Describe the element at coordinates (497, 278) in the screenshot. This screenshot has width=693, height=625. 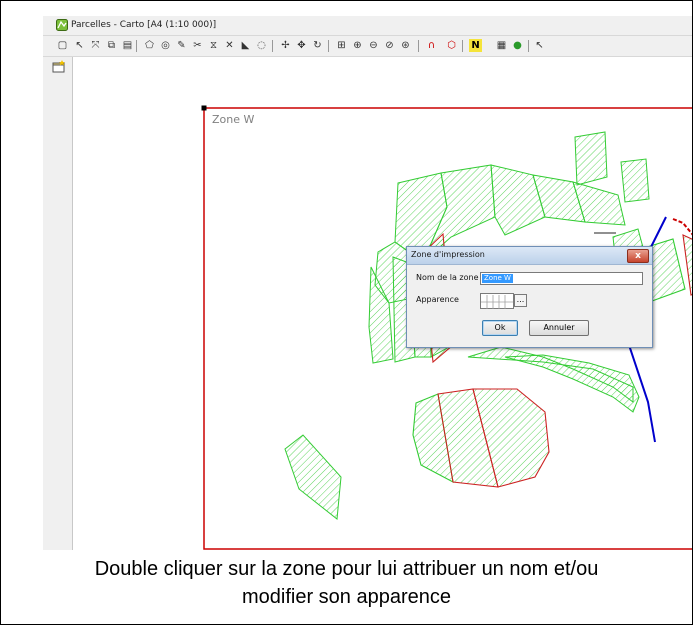
I see `zone-name-value: Zone W` at that location.